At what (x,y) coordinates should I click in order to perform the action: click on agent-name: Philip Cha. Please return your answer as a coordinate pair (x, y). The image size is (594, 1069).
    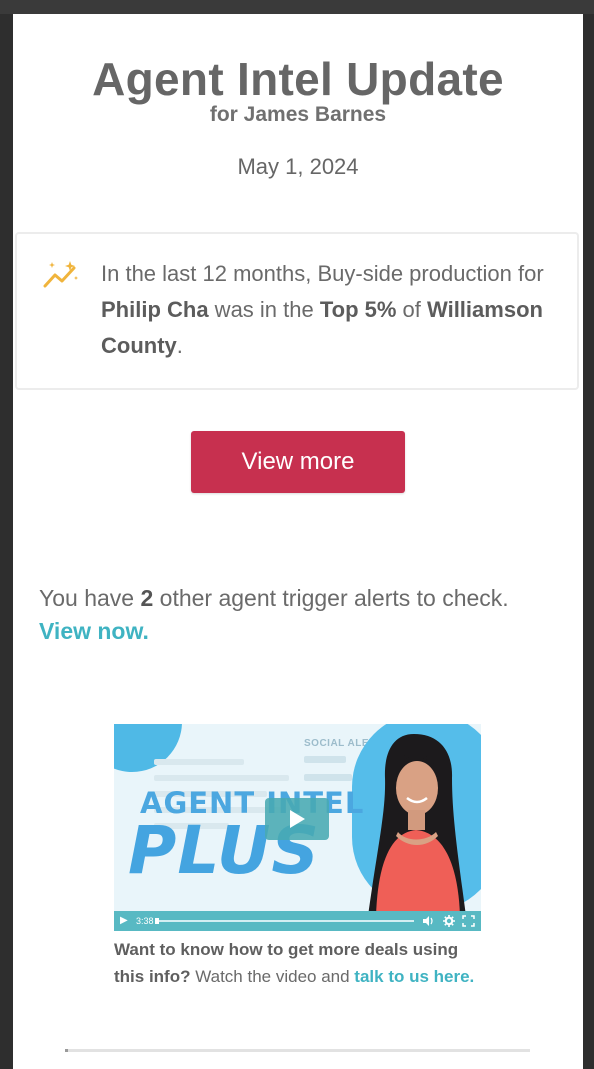
    Looking at the image, I should click on (155, 309).